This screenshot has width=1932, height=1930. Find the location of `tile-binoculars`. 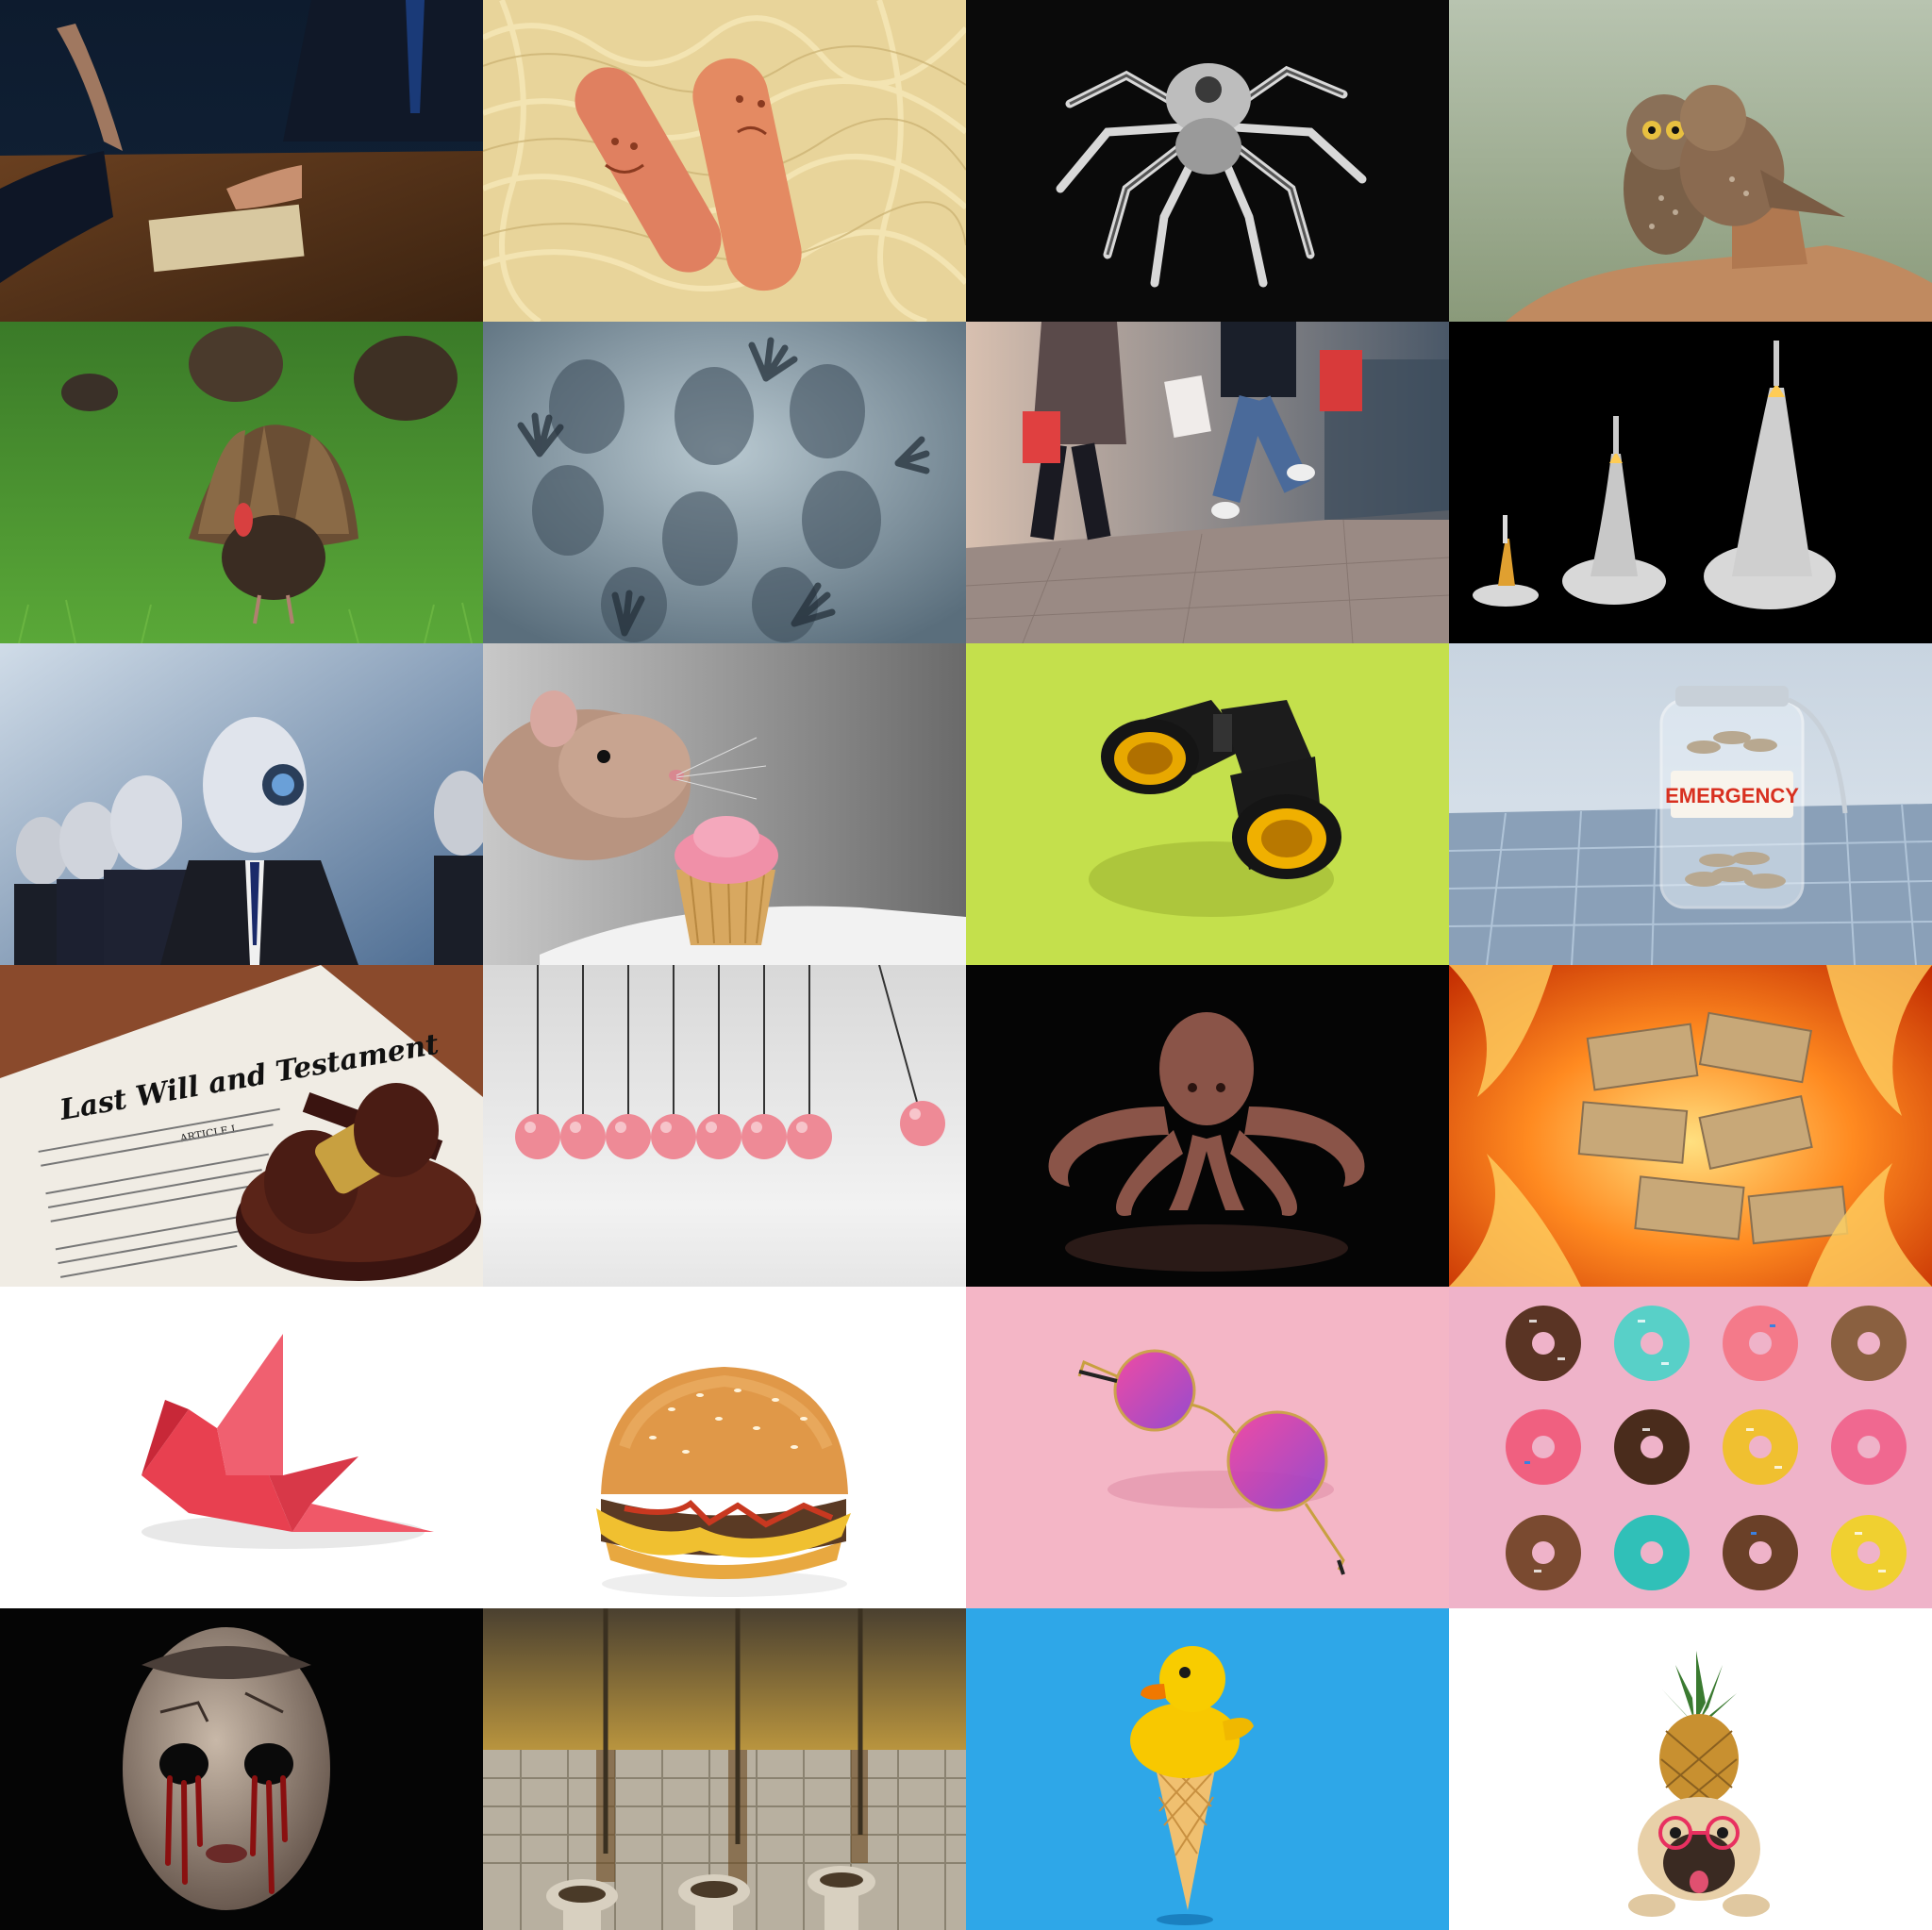

tile-binoculars is located at coordinates (1207, 804).